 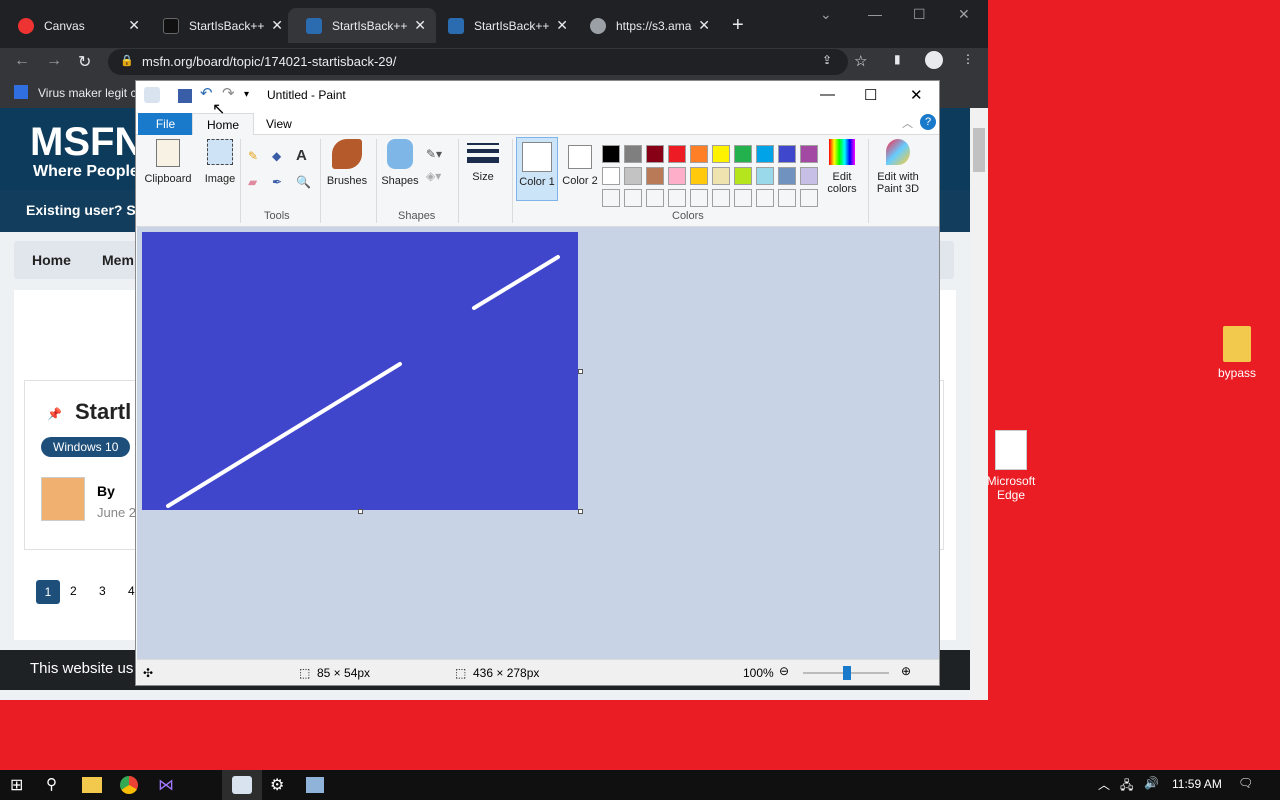 What do you see at coordinates (86, 447) in the screenshot?
I see `tag-badge: Windows 10` at bounding box center [86, 447].